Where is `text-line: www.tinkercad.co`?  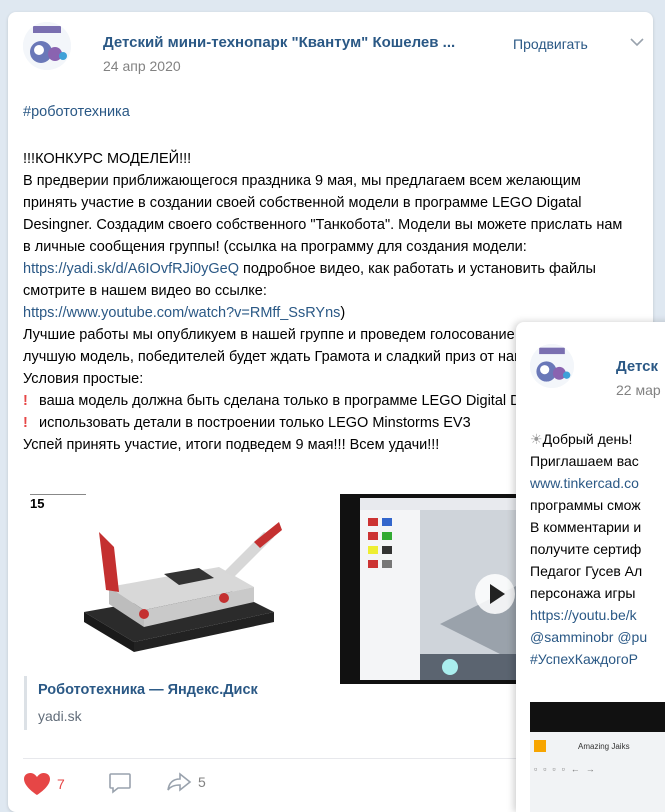
text-line: www.tinkercad.co is located at coordinates (597, 483).